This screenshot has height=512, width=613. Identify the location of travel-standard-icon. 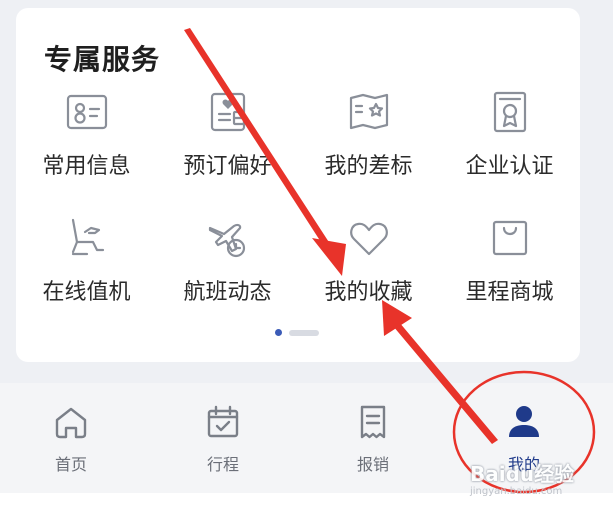
(369, 112).